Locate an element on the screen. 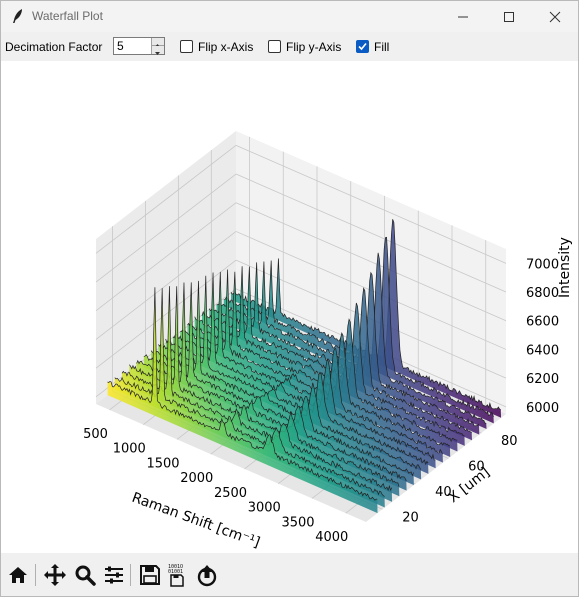  home-button is located at coordinates (18, 575).